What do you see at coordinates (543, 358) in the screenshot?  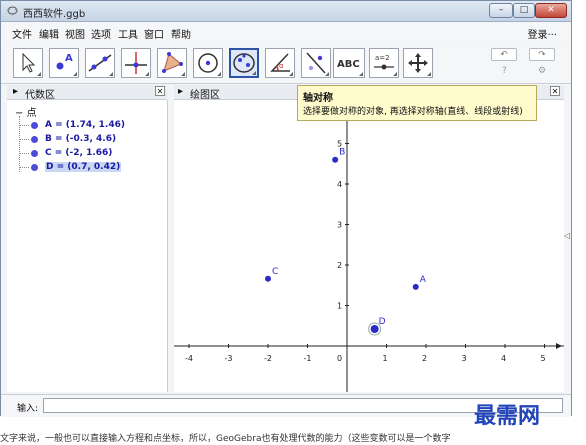 I see `x-tick-label: 5` at bounding box center [543, 358].